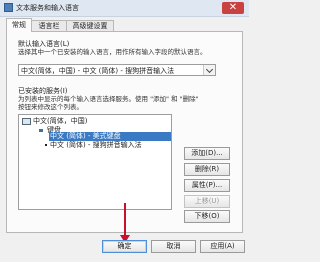  What do you see at coordinates (98, 71) in the screenshot?
I see `default-input-selected-value: 中文(简体，中国) - 中文 (简体) - 搜狗拼音输入法` at bounding box center [98, 71].